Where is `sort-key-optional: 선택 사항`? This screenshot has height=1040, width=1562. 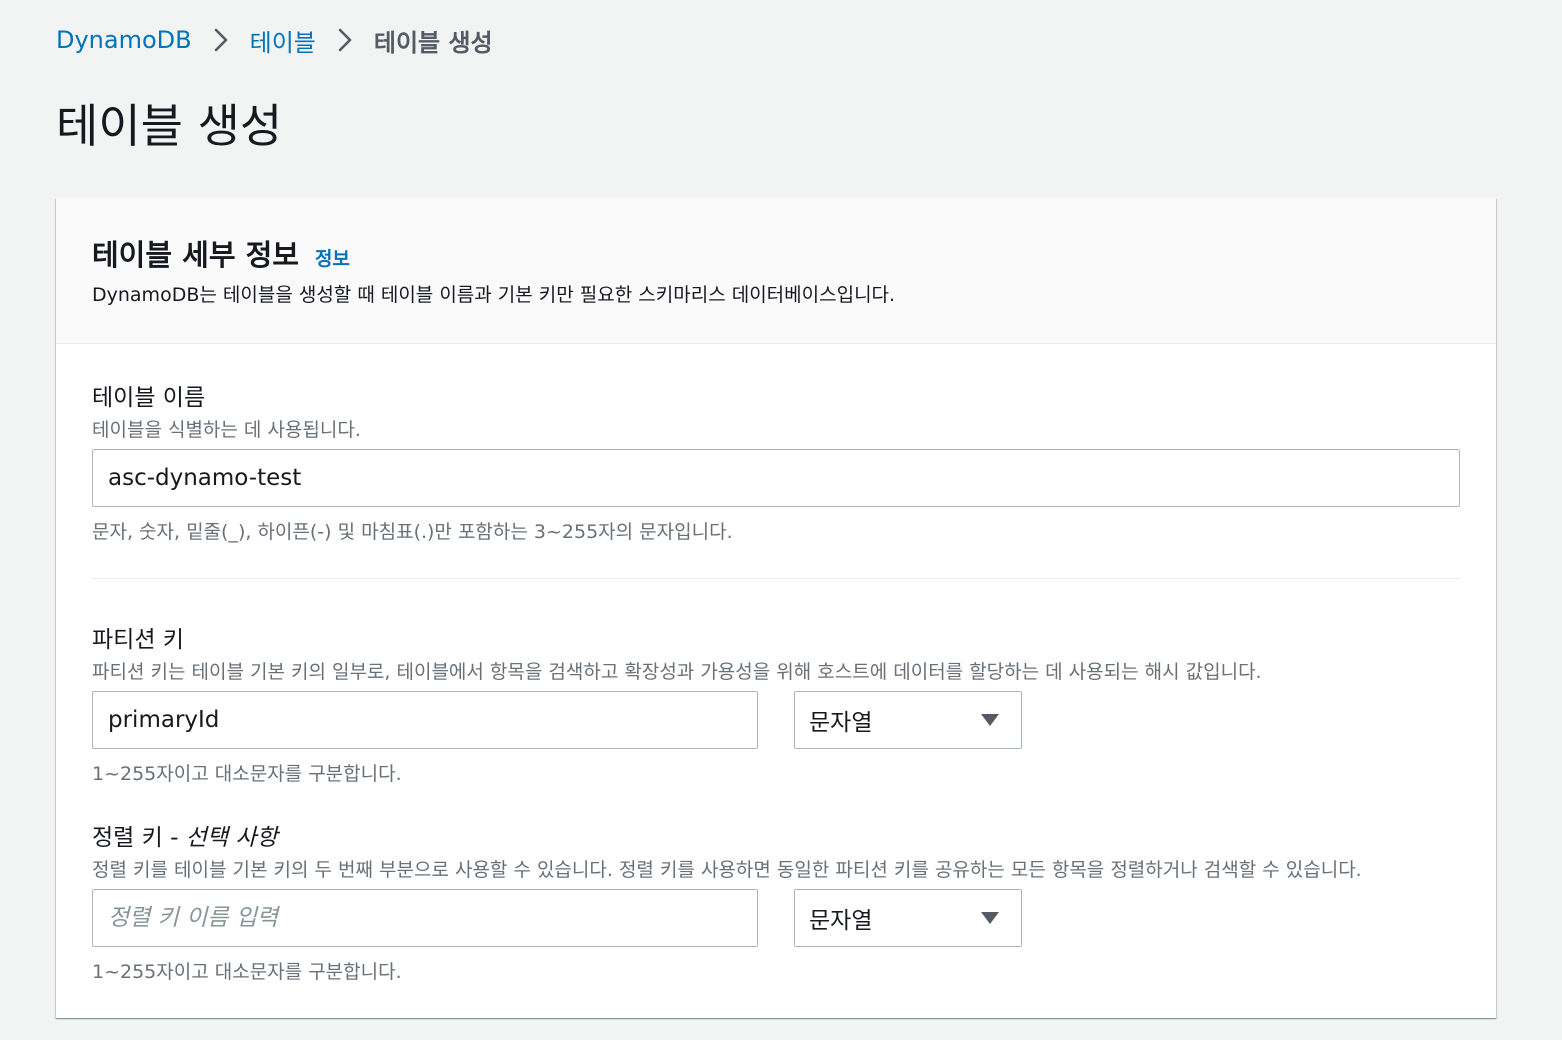
sort-key-optional: 선택 사항 is located at coordinates (231, 838).